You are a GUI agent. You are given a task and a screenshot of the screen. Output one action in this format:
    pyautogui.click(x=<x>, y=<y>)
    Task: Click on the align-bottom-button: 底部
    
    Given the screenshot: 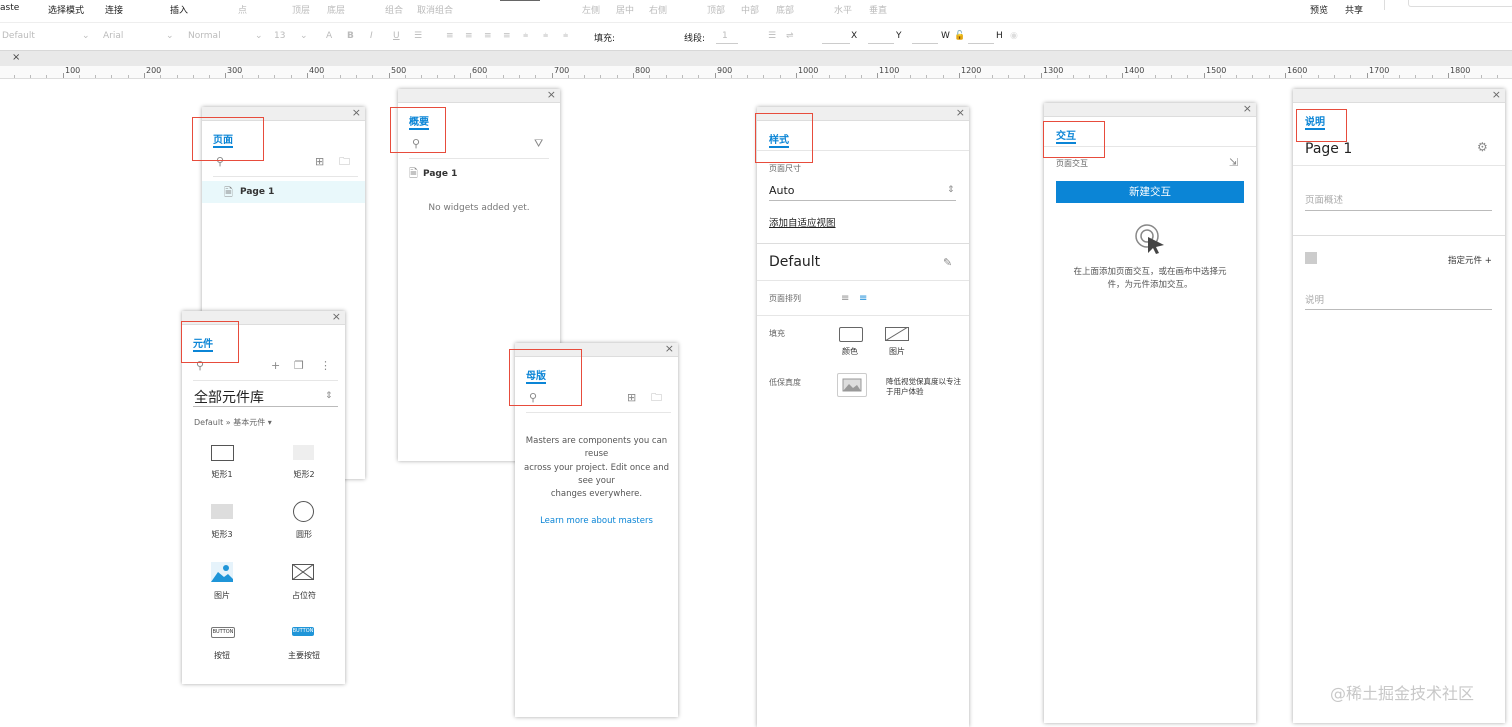 What is the action you would take?
    pyautogui.click(x=785, y=9)
    